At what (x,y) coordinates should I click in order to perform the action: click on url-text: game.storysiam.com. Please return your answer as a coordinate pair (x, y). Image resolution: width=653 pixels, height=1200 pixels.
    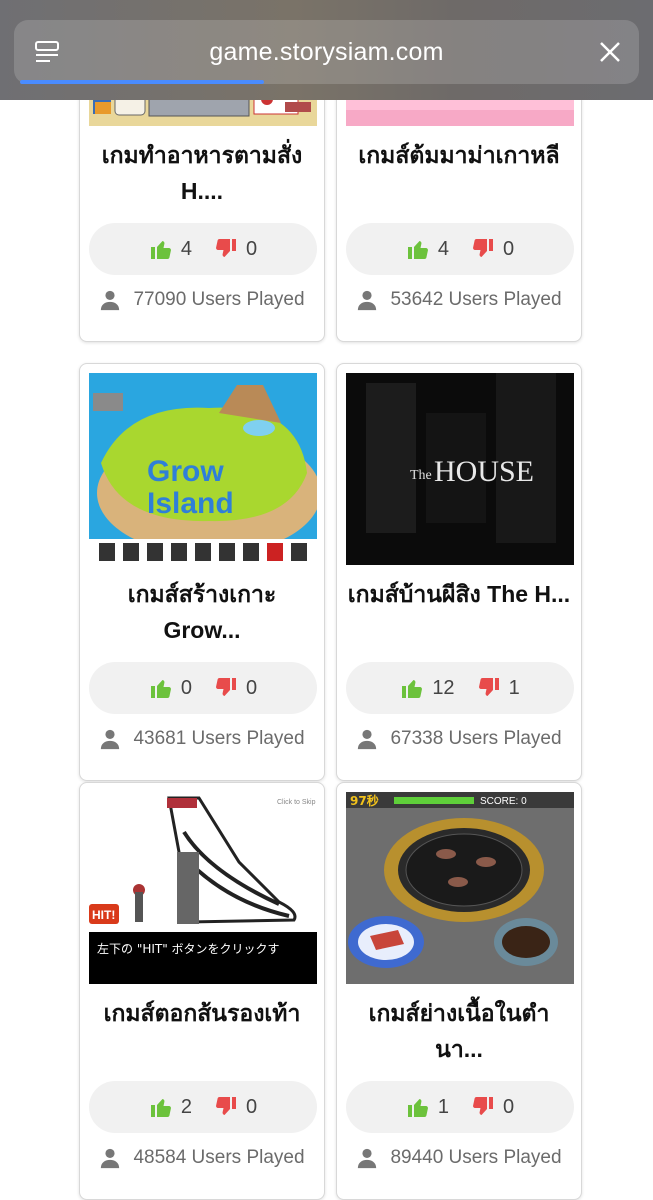
    Looking at the image, I should click on (326, 52).